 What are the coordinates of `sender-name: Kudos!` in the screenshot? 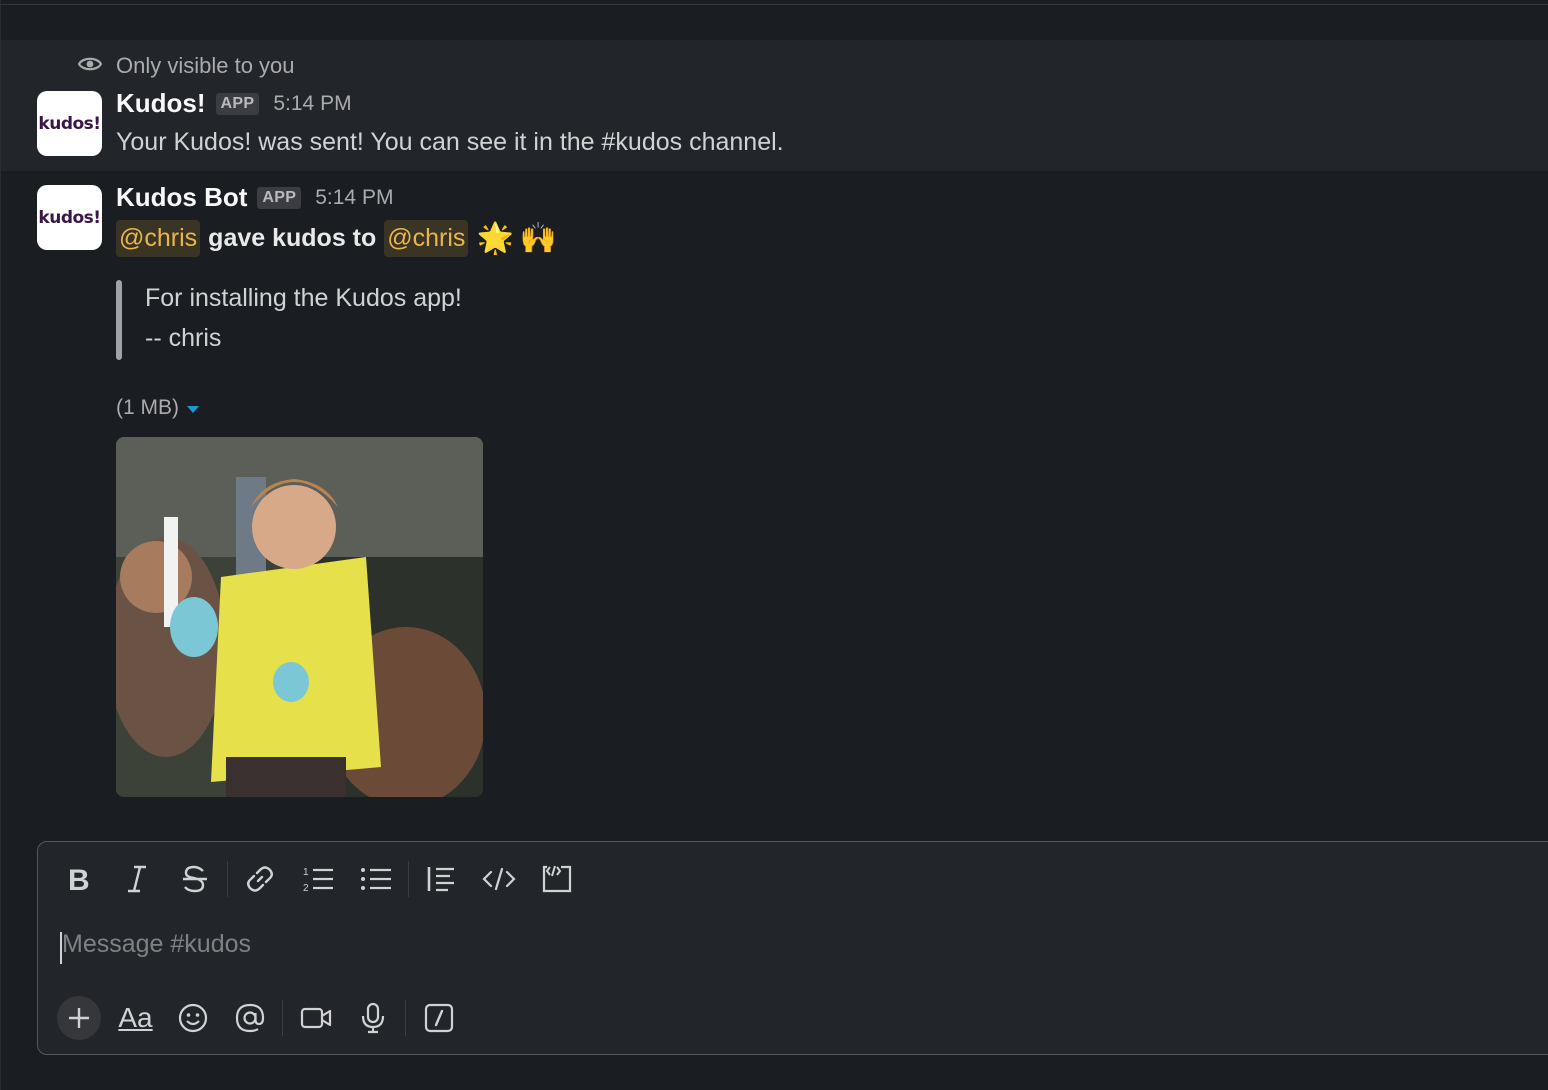 It's located at (161, 103).